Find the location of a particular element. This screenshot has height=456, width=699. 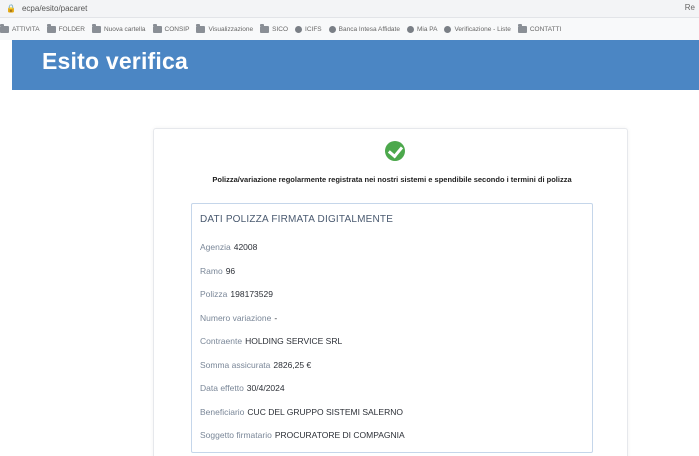

detail-value: 2826,25 € is located at coordinates (292, 364).